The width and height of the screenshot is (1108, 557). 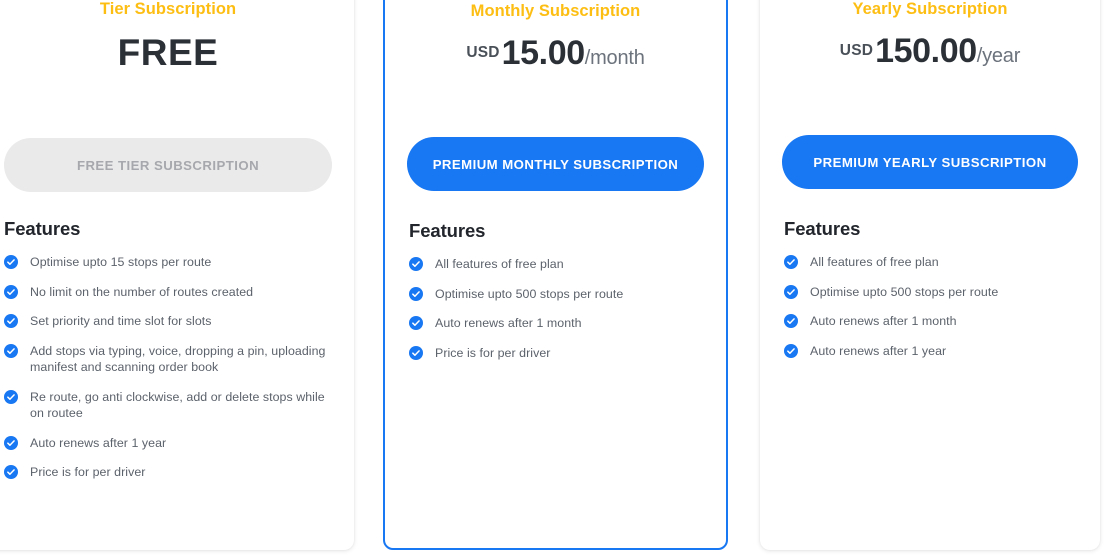 I want to click on list-item: Optimise upto 15 stops per route, so click(x=171, y=262).